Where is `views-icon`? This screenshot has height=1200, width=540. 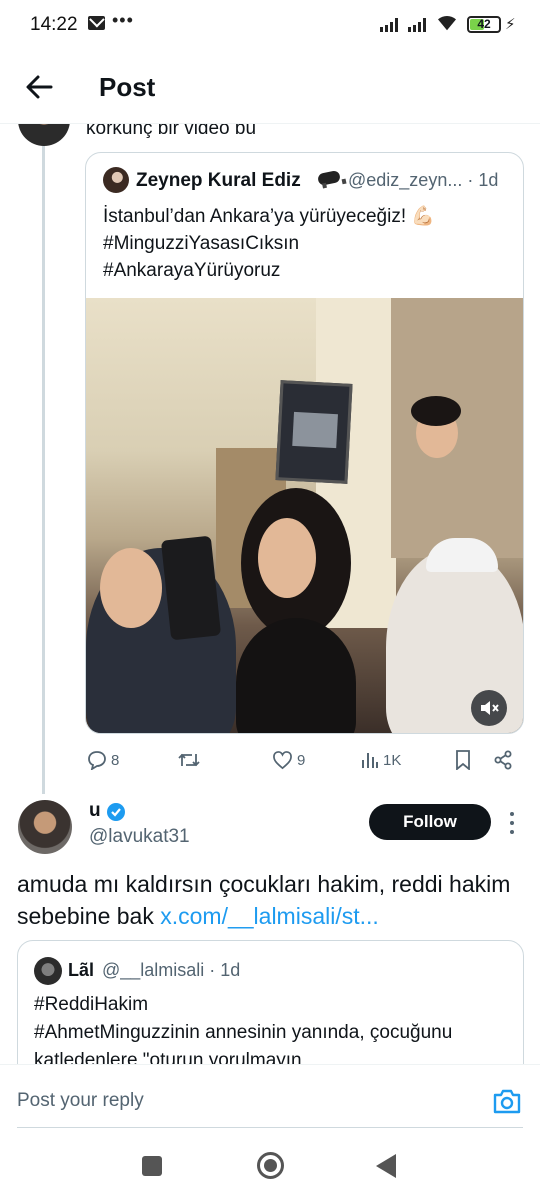
views-icon is located at coordinates (370, 760).